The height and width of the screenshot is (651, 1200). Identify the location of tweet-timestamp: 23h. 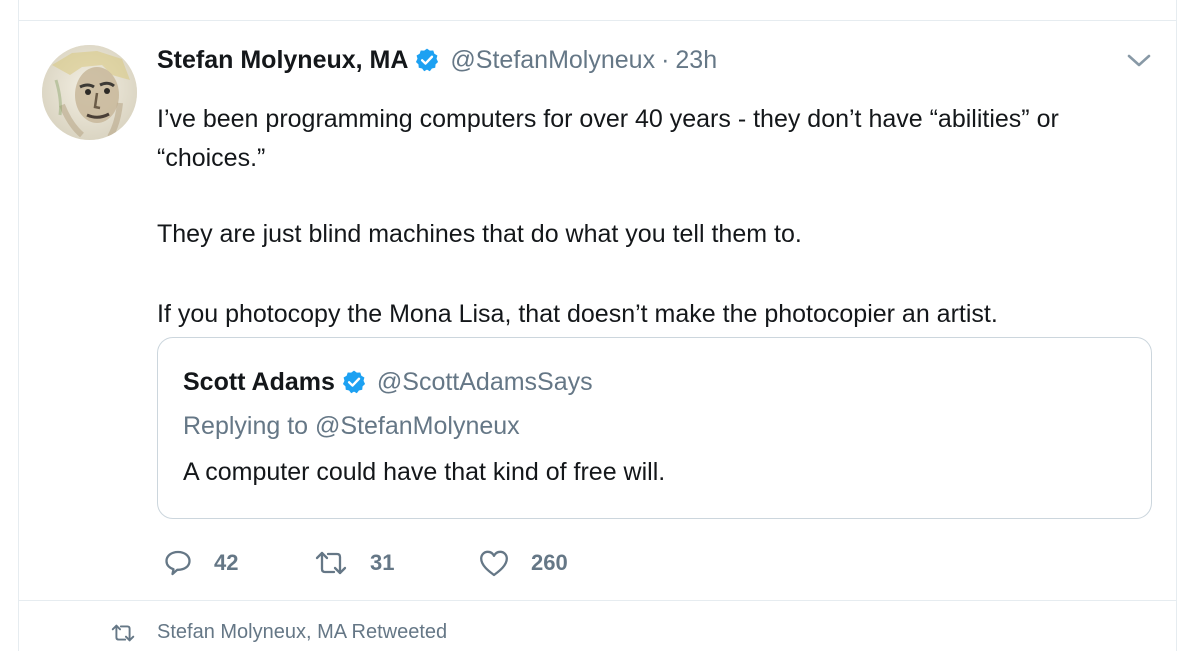
(696, 60).